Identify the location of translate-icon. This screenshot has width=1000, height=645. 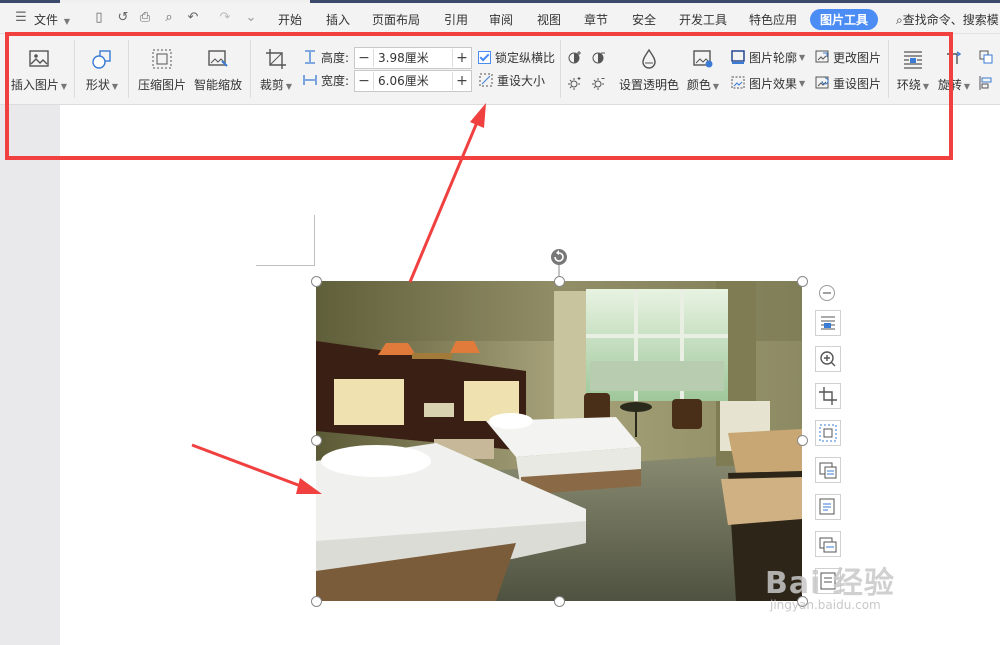
(827, 506).